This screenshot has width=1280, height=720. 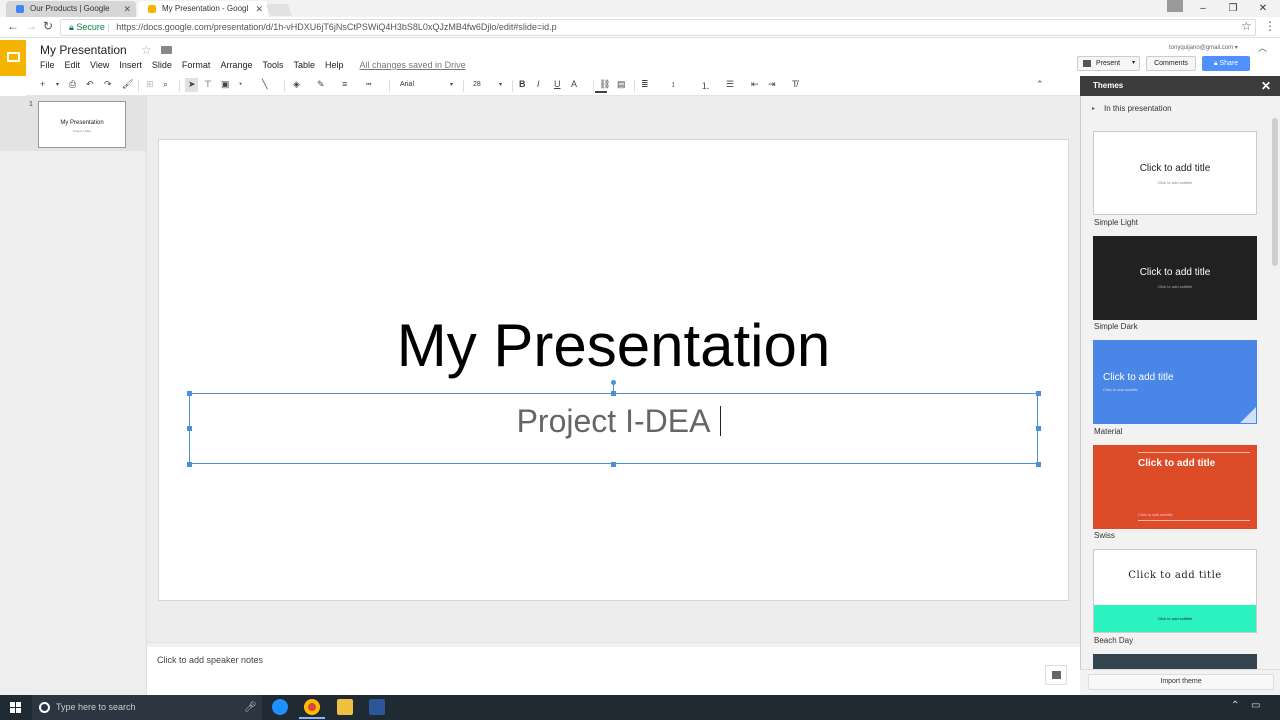 I want to click on menu-format: Format, so click(x=196, y=66).